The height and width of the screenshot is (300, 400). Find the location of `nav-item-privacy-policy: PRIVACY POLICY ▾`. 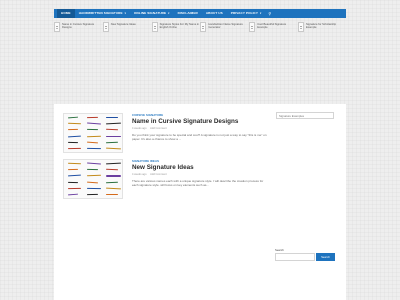

nav-item-privacy-policy: PRIVACY POLICY ▾ is located at coordinates (246, 13).